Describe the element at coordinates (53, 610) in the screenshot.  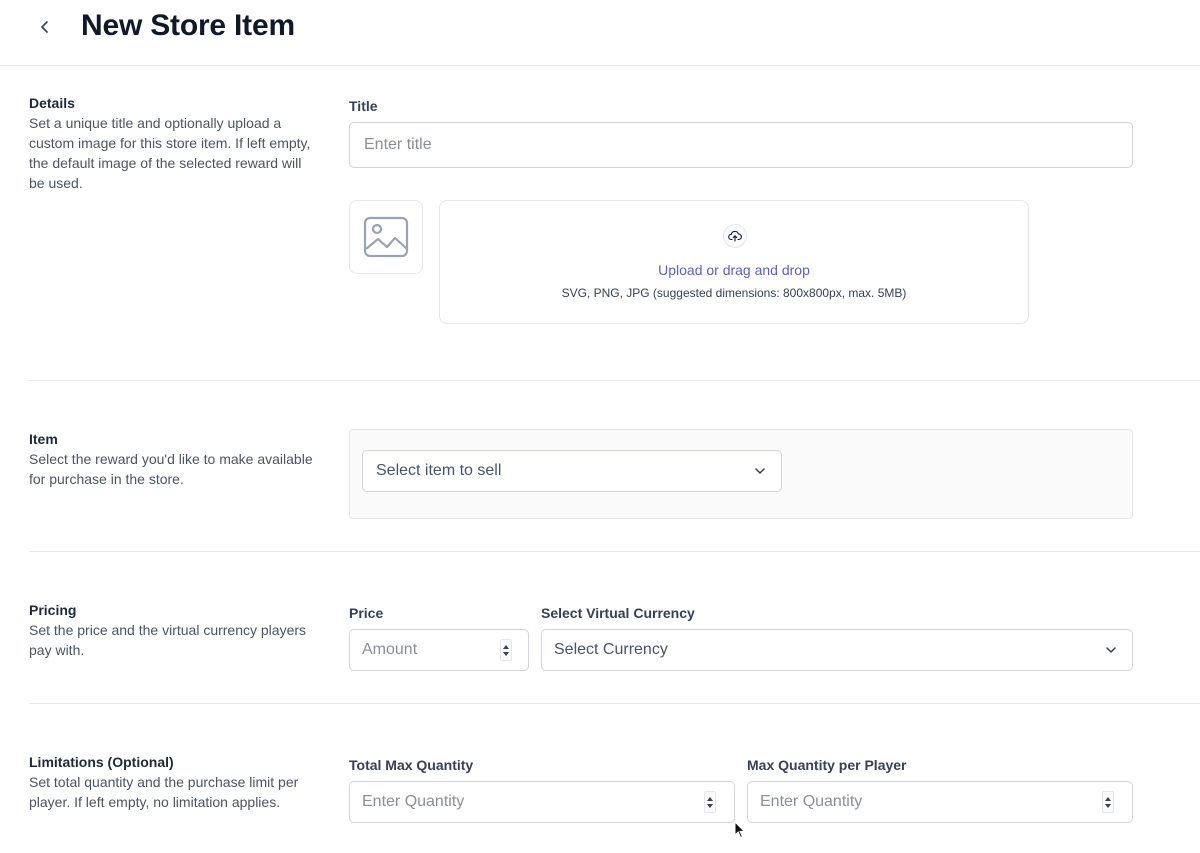
I see `pricing-title: Pricing` at that location.